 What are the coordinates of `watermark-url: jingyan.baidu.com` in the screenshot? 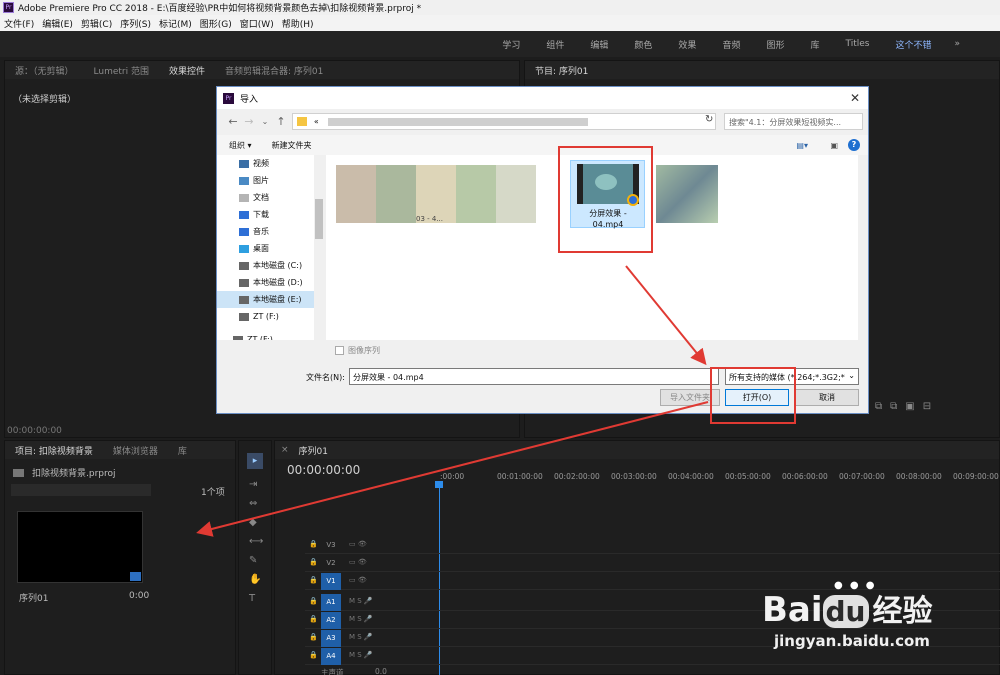 It's located at (852, 641).